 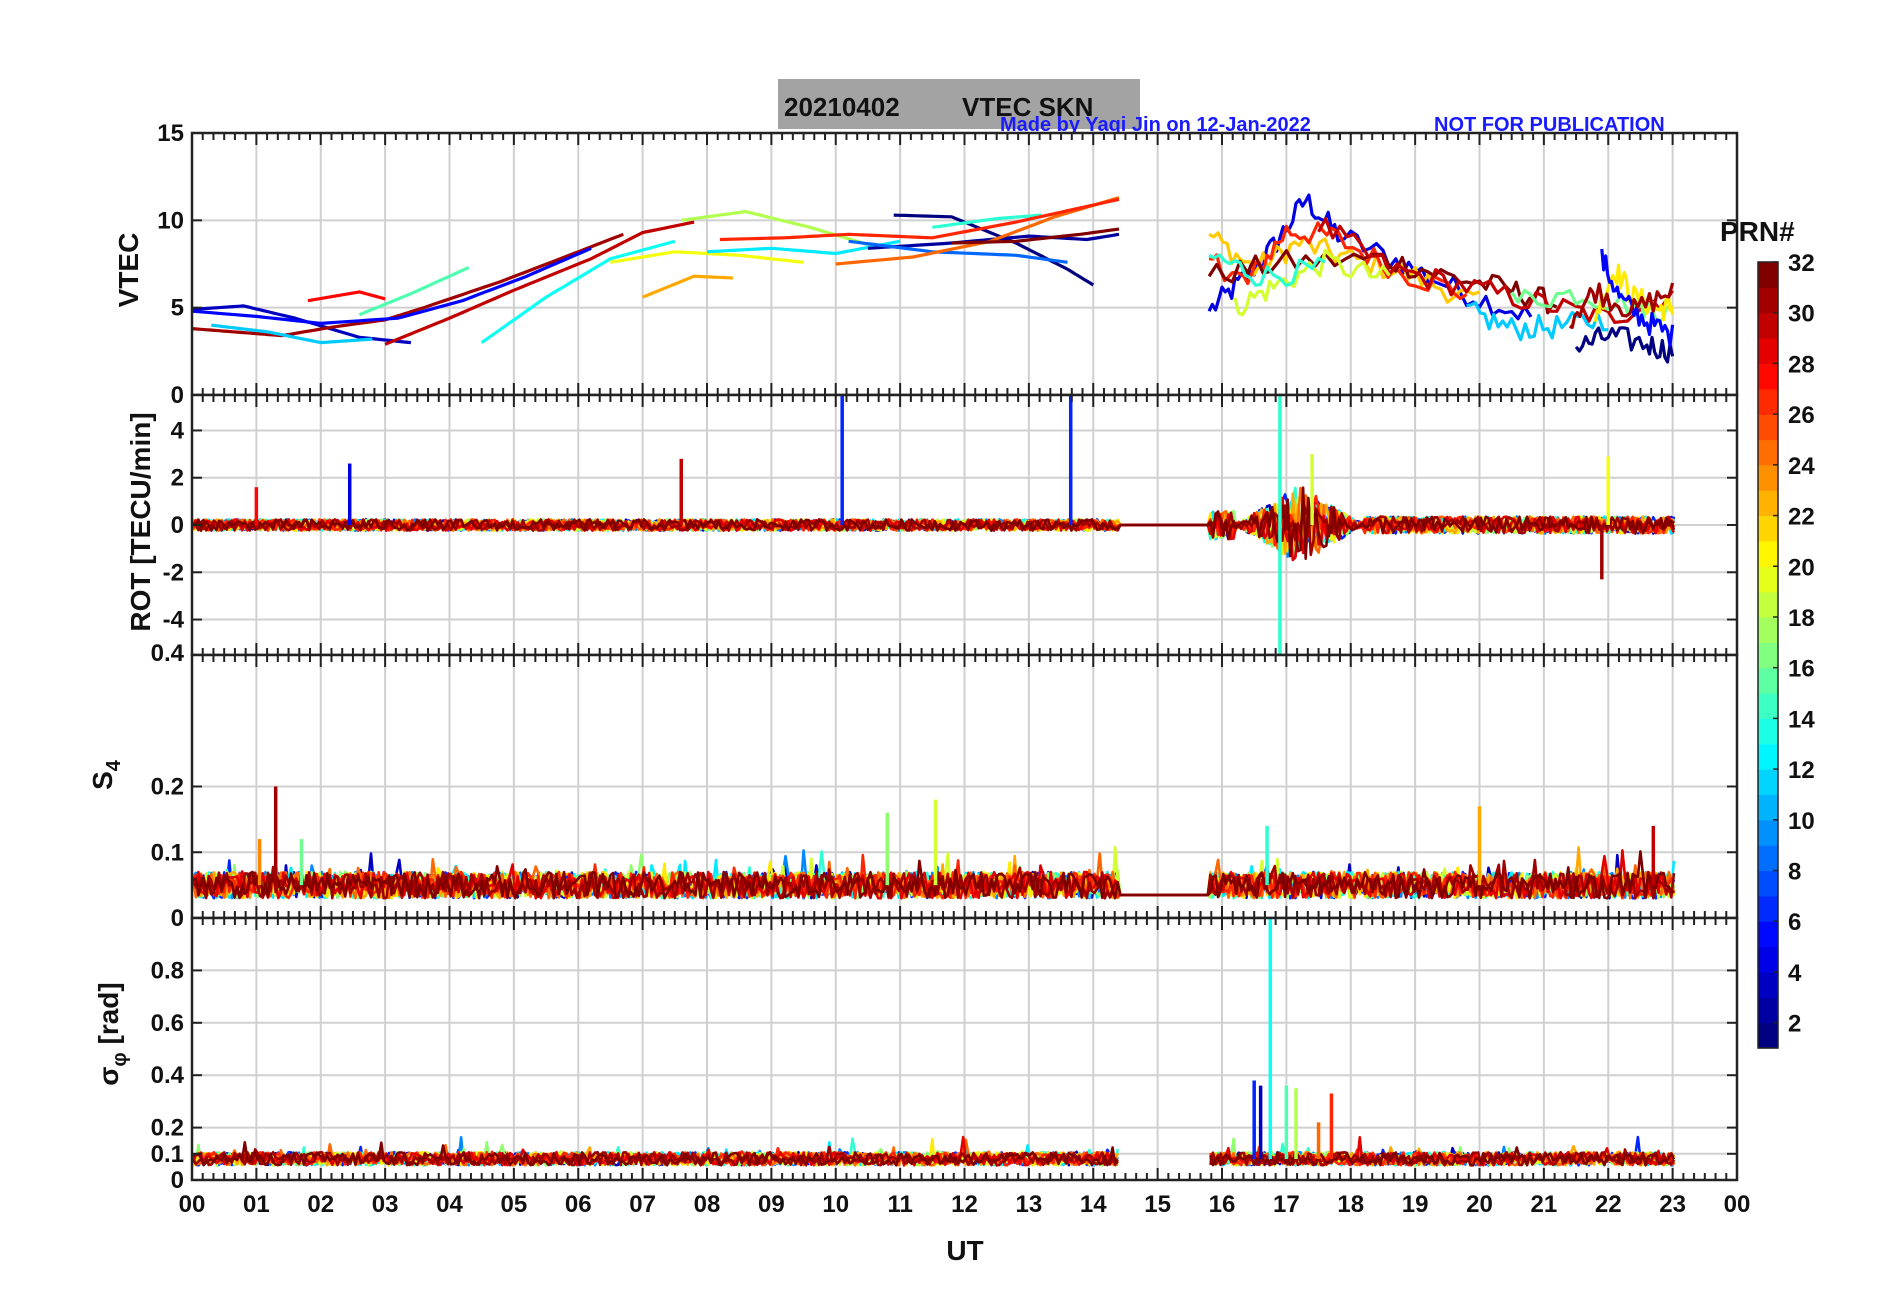 What do you see at coordinates (1801, 314) in the screenshot?
I see `colorbar-tick-label: 30` at bounding box center [1801, 314].